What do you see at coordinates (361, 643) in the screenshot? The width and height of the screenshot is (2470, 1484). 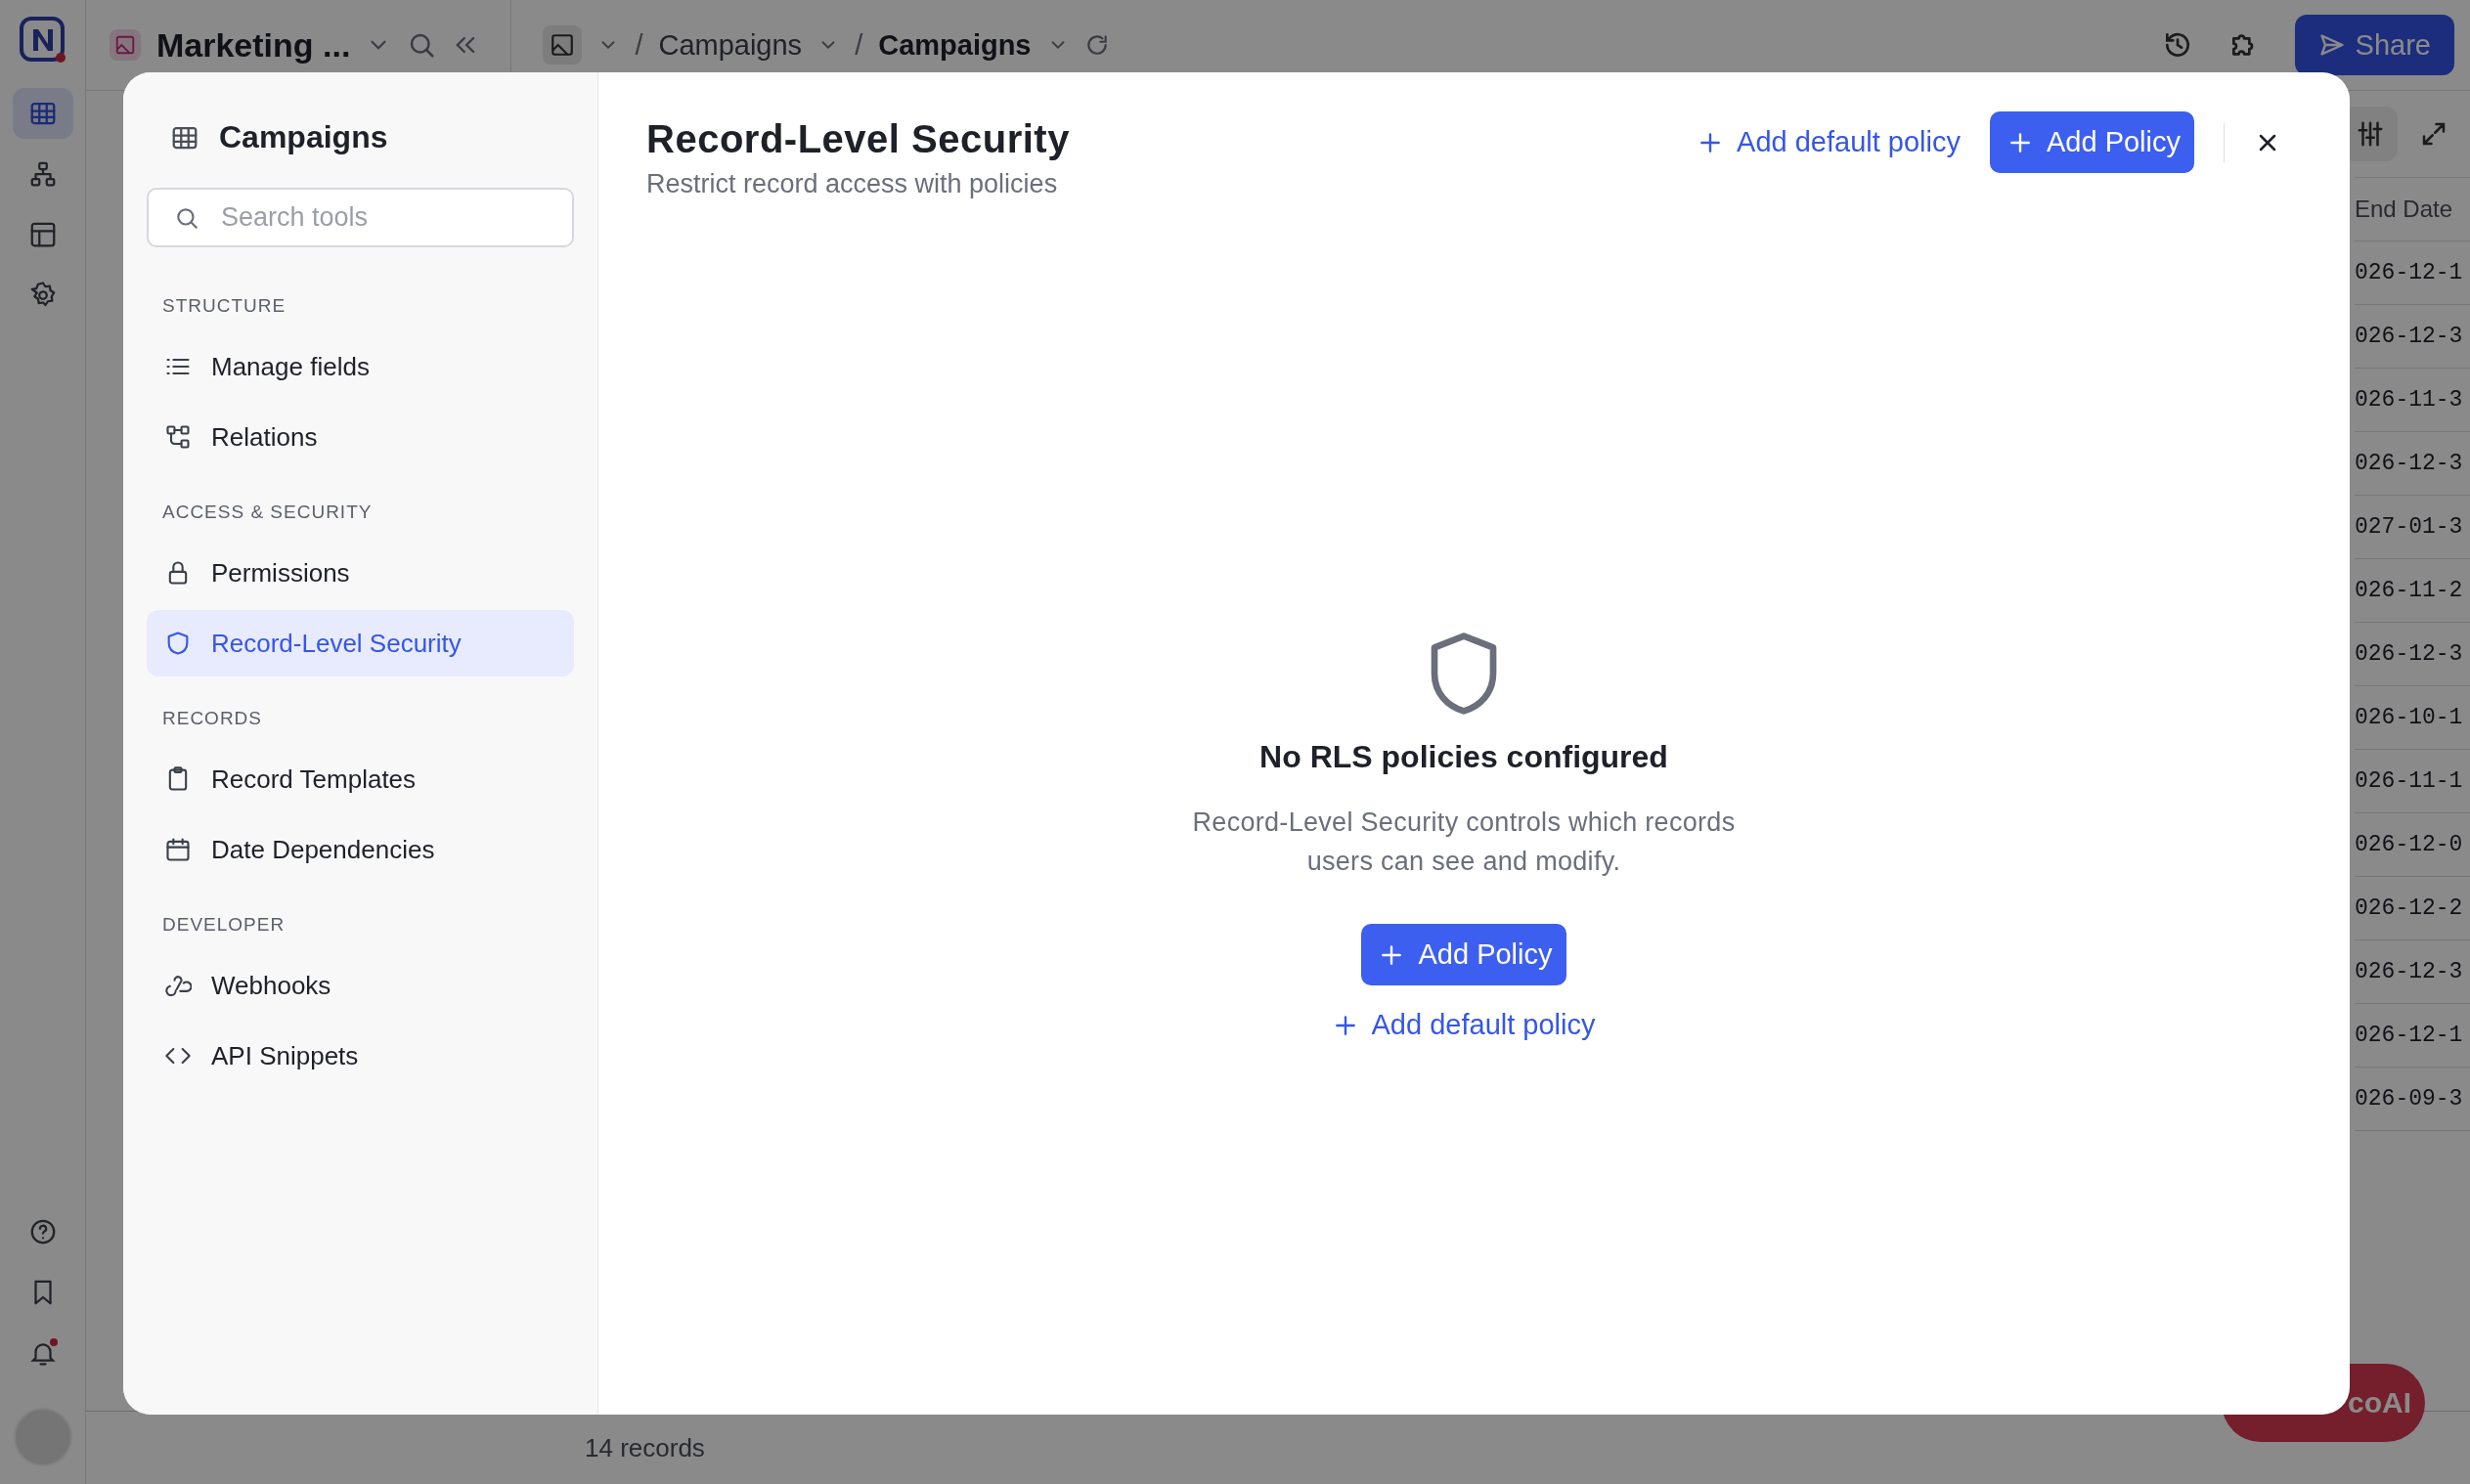 I see `sidebar-item: Record-Level Security` at bounding box center [361, 643].